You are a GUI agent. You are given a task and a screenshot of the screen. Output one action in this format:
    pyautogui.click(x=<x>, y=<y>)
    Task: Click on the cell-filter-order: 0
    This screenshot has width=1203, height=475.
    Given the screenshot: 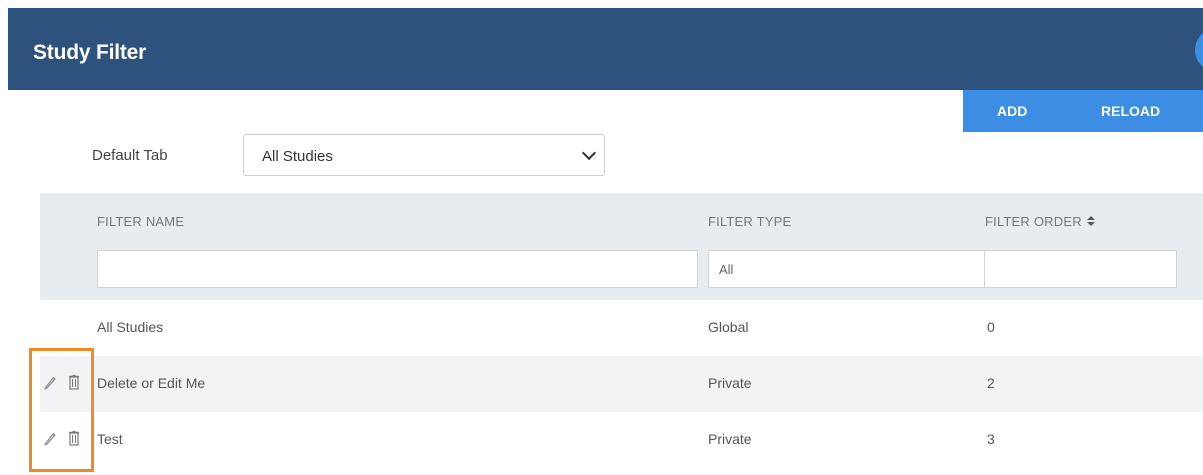 What is the action you would take?
    pyautogui.click(x=991, y=327)
    